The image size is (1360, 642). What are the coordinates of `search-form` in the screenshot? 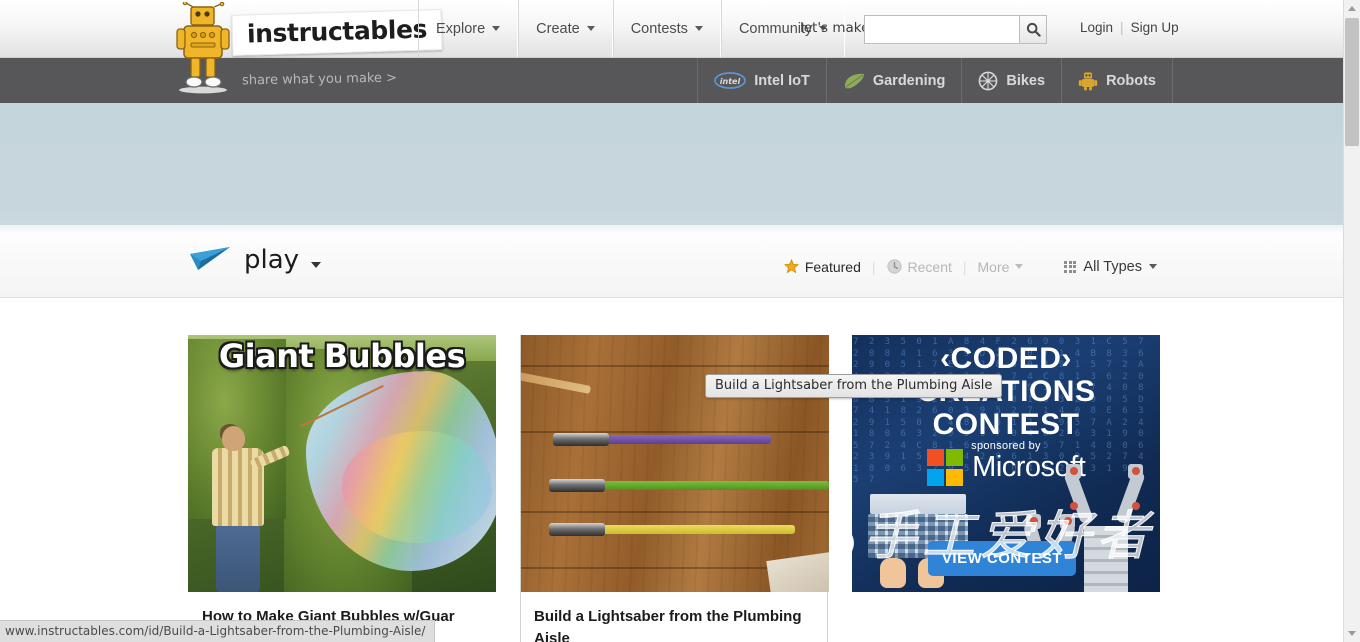 It's located at (955, 29).